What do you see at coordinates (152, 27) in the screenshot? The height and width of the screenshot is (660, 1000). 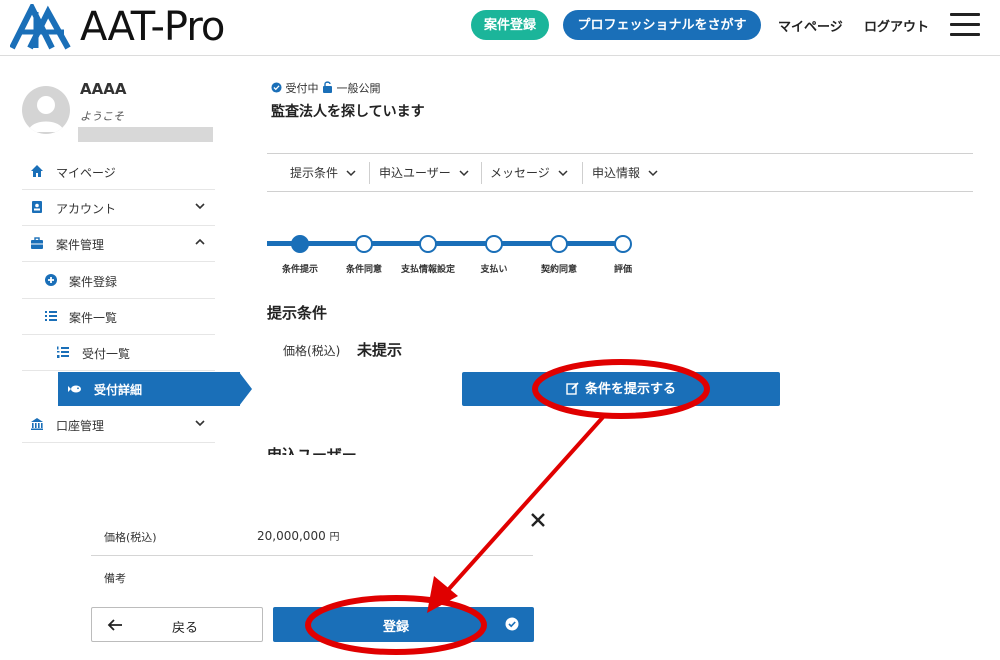 I see `logo-text: AAT-Pro` at bounding box center [152, 27].